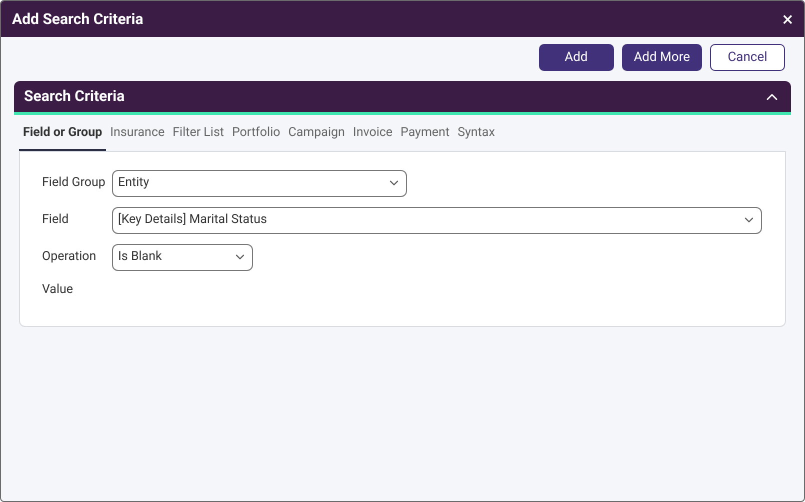  I want to click on tab: Insurance, so click(137, 137).